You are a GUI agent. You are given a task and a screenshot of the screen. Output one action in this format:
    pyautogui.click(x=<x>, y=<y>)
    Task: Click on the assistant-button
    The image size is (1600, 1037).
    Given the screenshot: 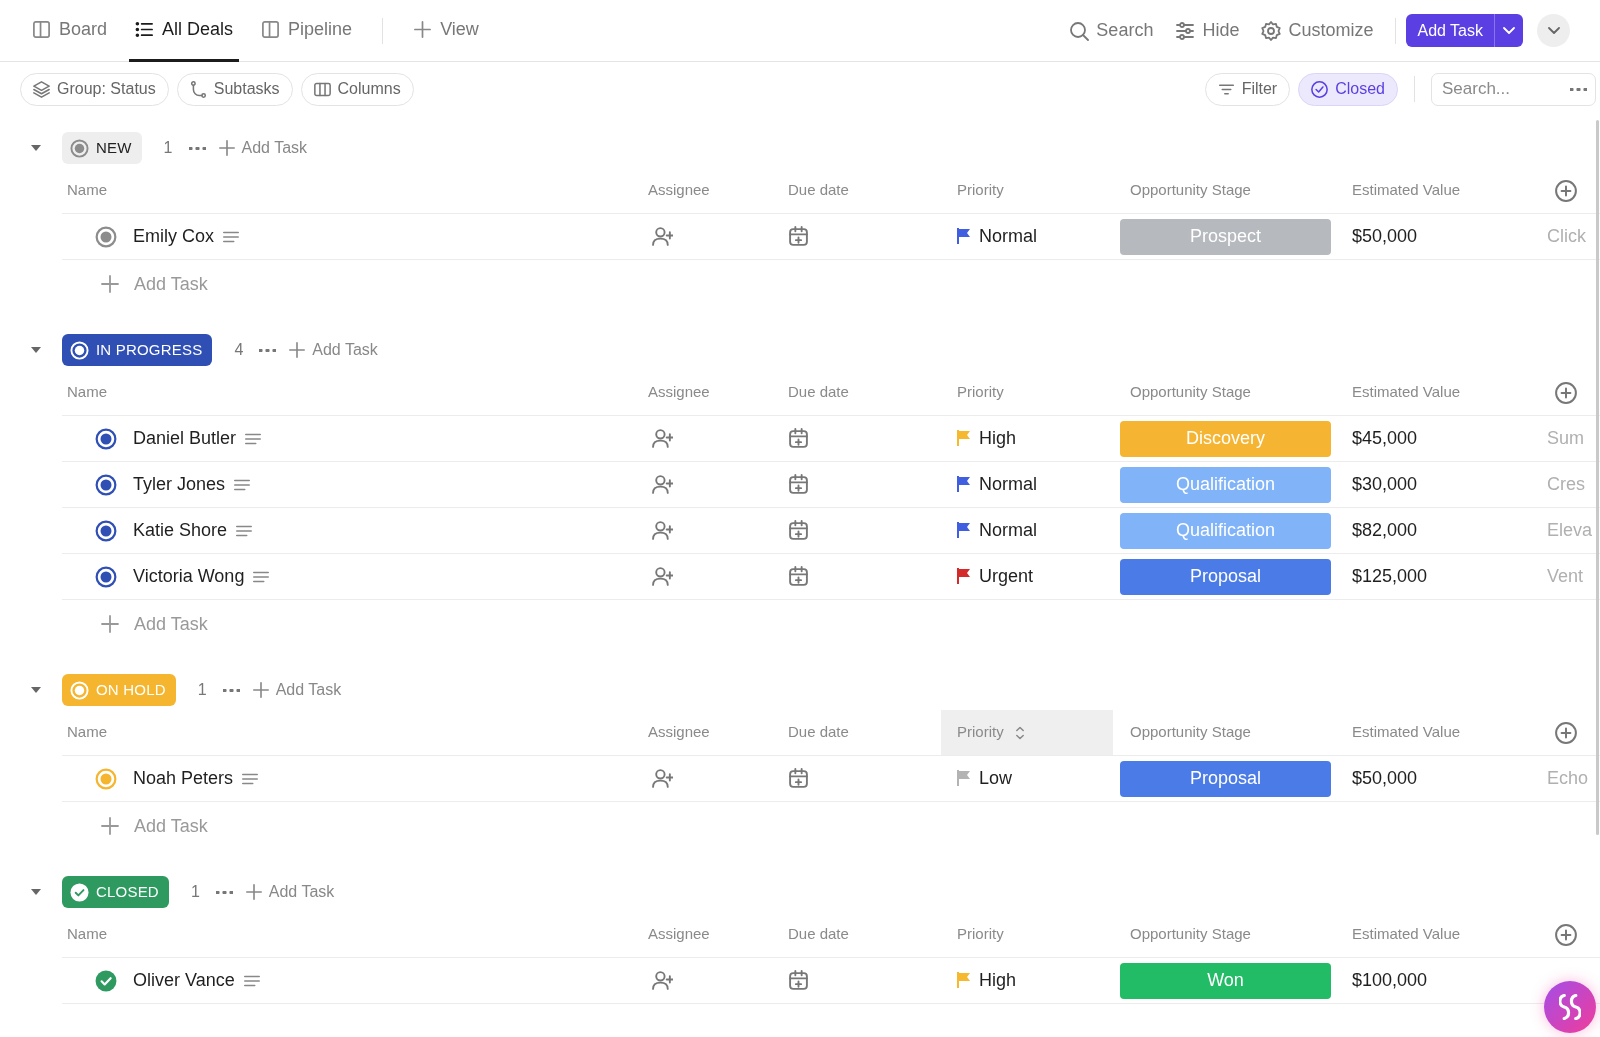 What is the action you would take?
    pyautogui.click(x=1570, y=1007)
    